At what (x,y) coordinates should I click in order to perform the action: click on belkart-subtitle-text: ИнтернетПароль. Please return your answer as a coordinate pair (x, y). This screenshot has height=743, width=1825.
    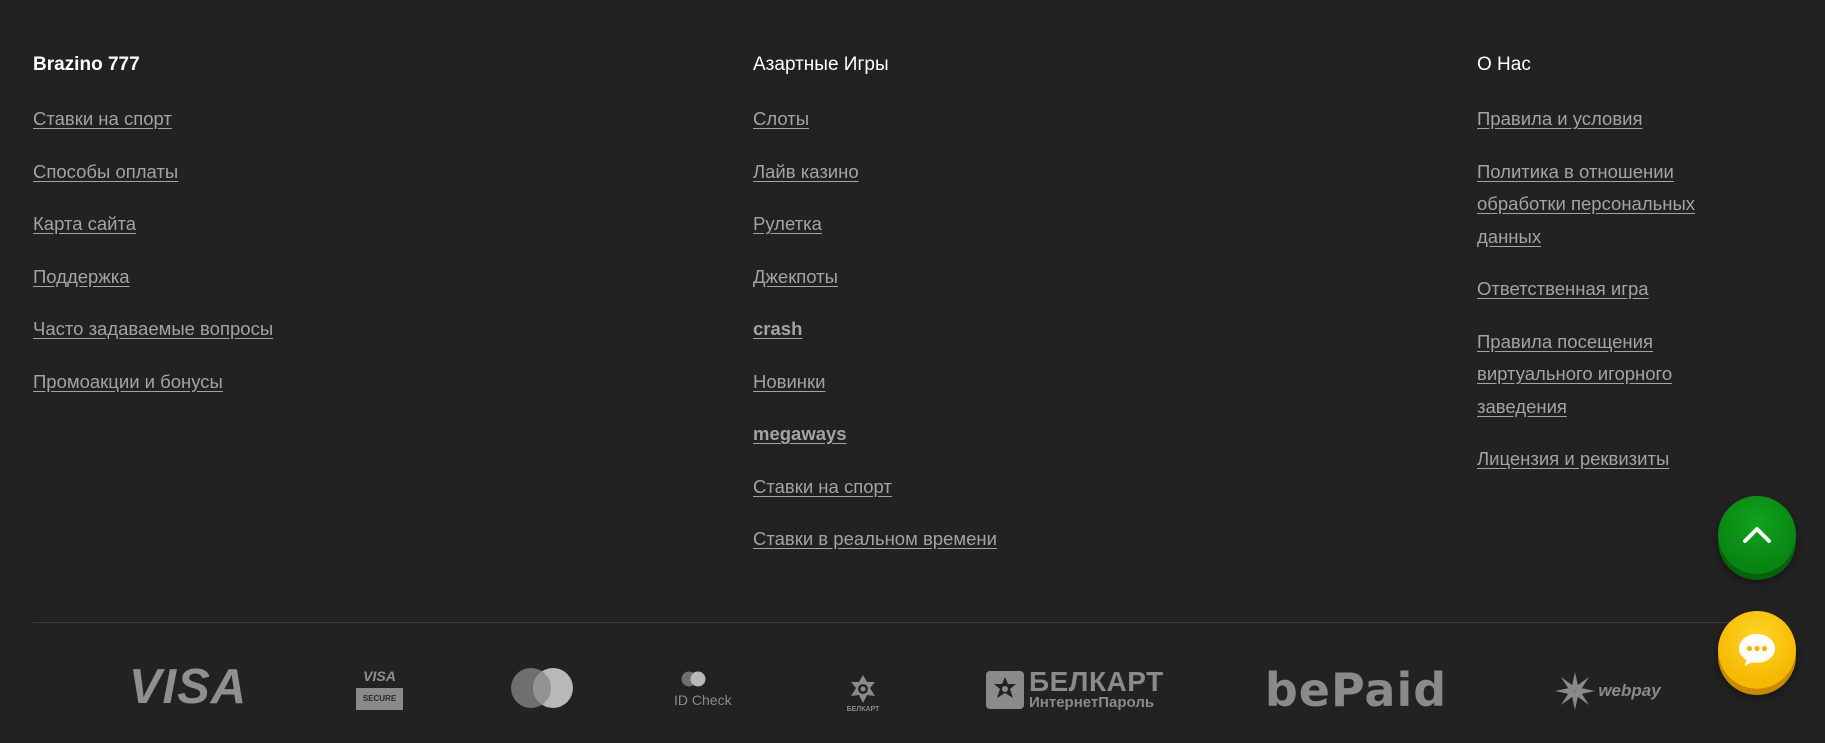
    Looking at the image, I should click on (1092, 702).